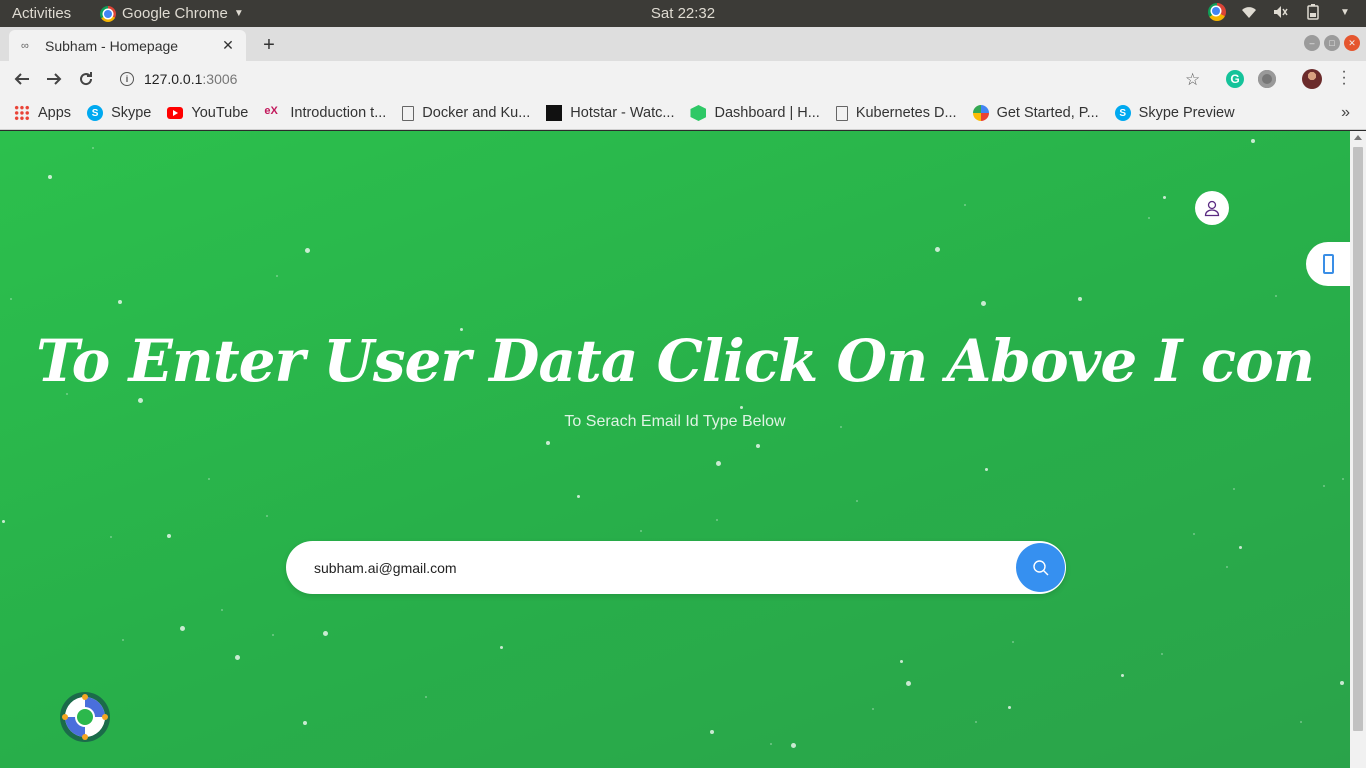  I want to click on tab-strip: ∞ Subham - Homepage ✕ + – □ ✕, so click(683, 44).